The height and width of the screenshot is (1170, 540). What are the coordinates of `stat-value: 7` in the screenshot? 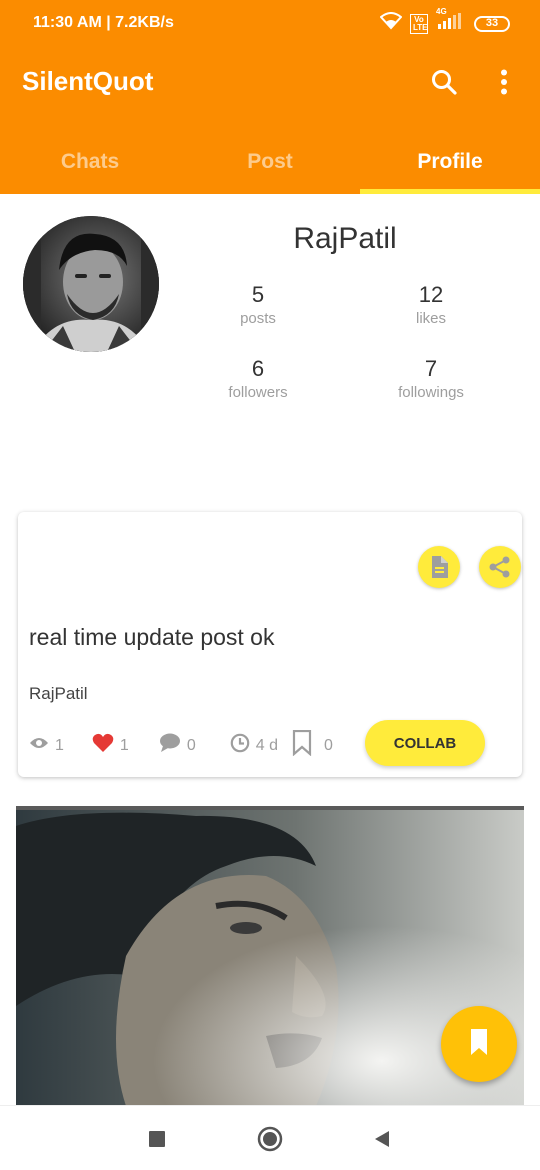 It's located at (431, 368).